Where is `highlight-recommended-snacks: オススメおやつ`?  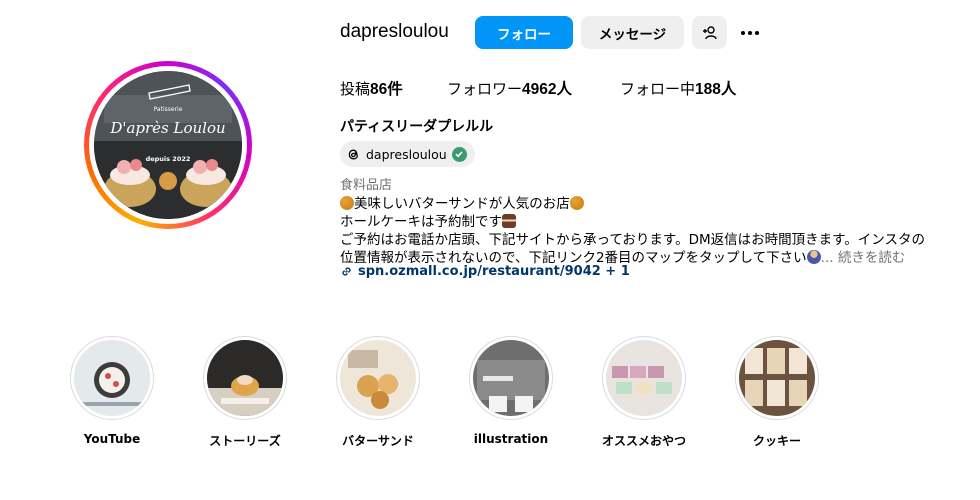
highlight-recommended-snacks: オススメおやつ is located at coordinates (644, 392).